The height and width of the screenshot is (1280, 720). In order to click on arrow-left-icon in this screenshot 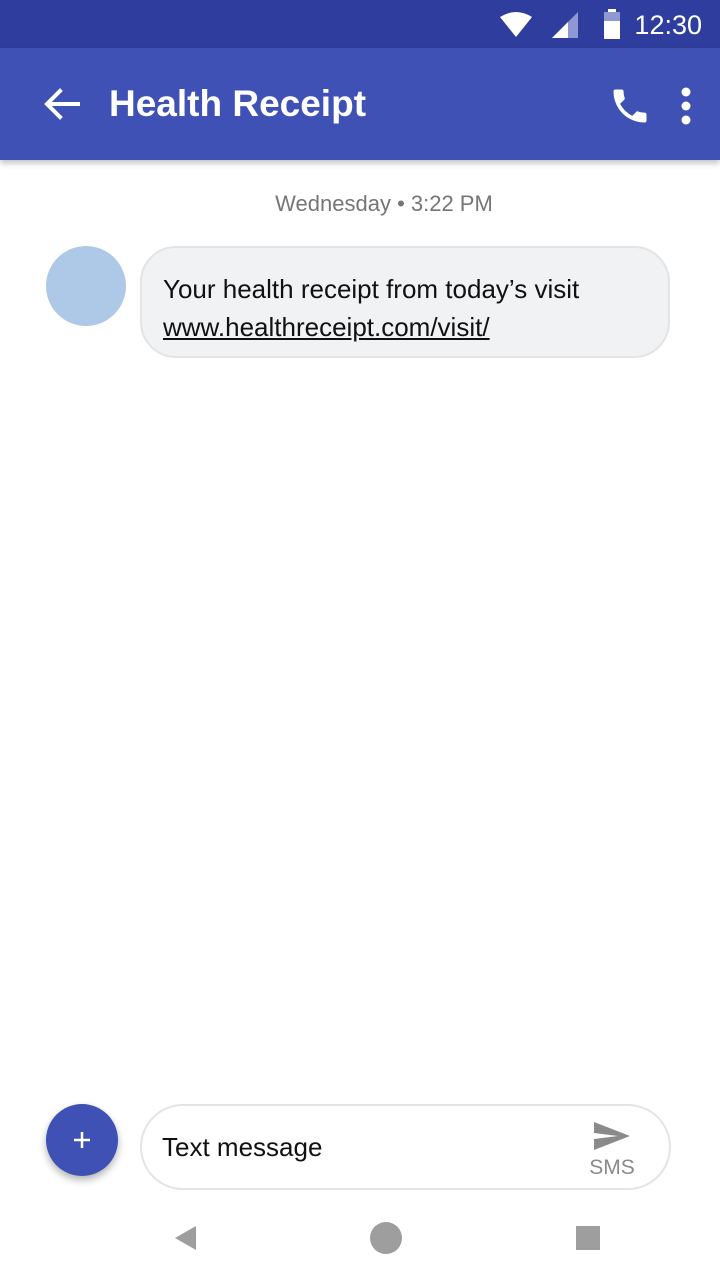, I will do `click(62, 104)`.